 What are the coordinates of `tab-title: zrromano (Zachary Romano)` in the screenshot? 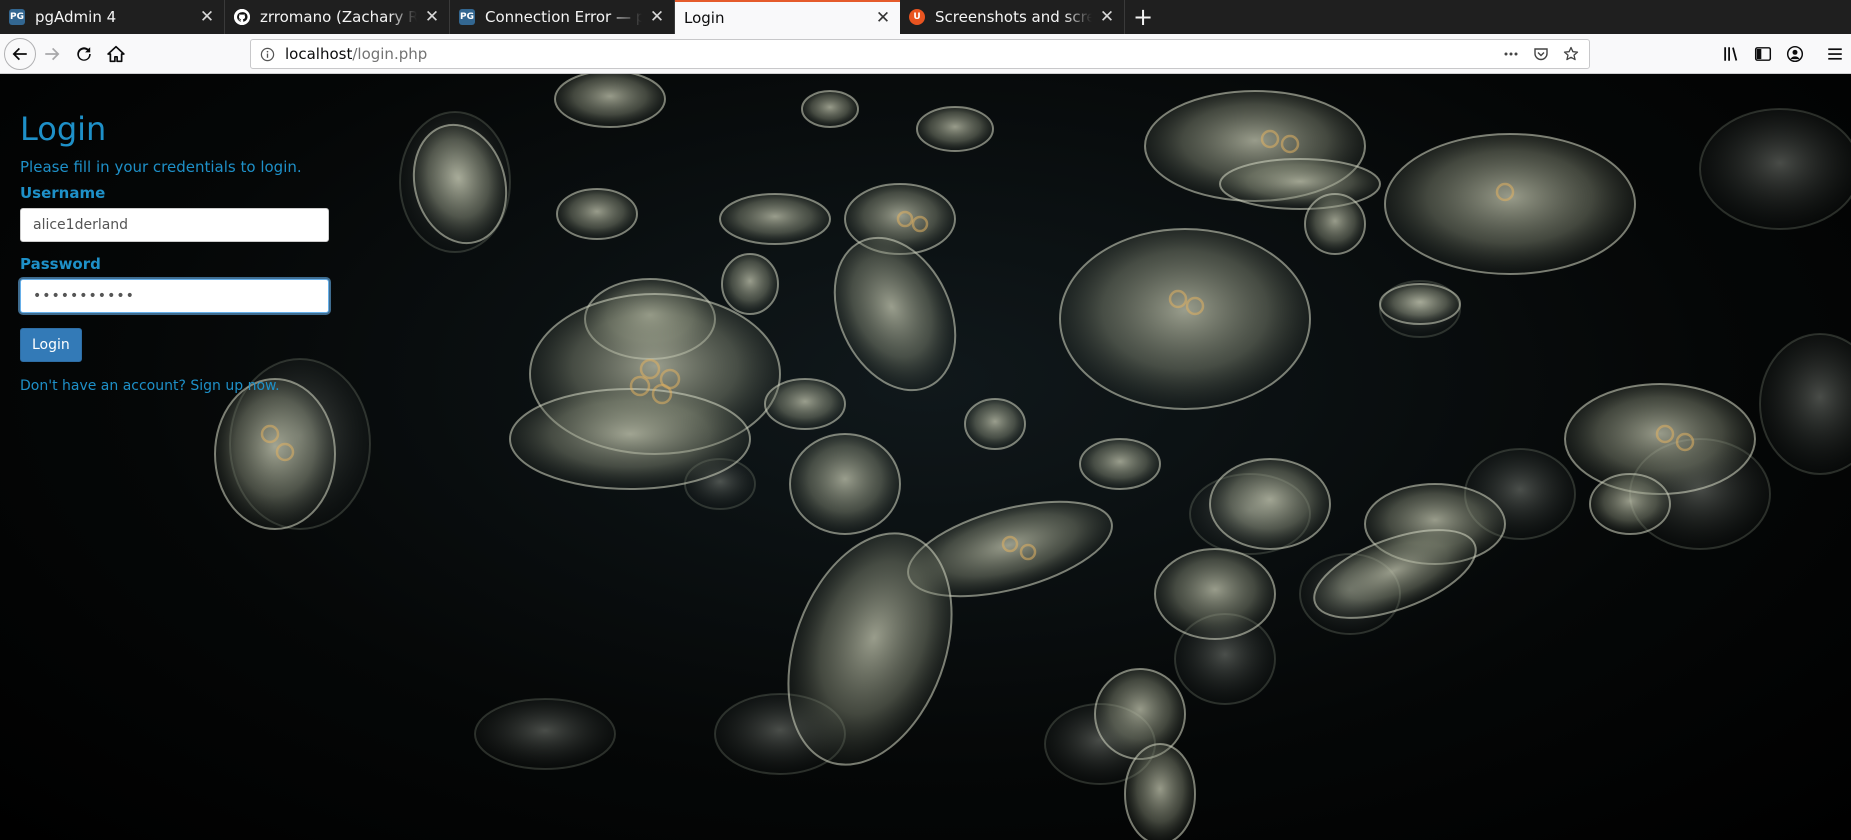 It's located at (338, 17).